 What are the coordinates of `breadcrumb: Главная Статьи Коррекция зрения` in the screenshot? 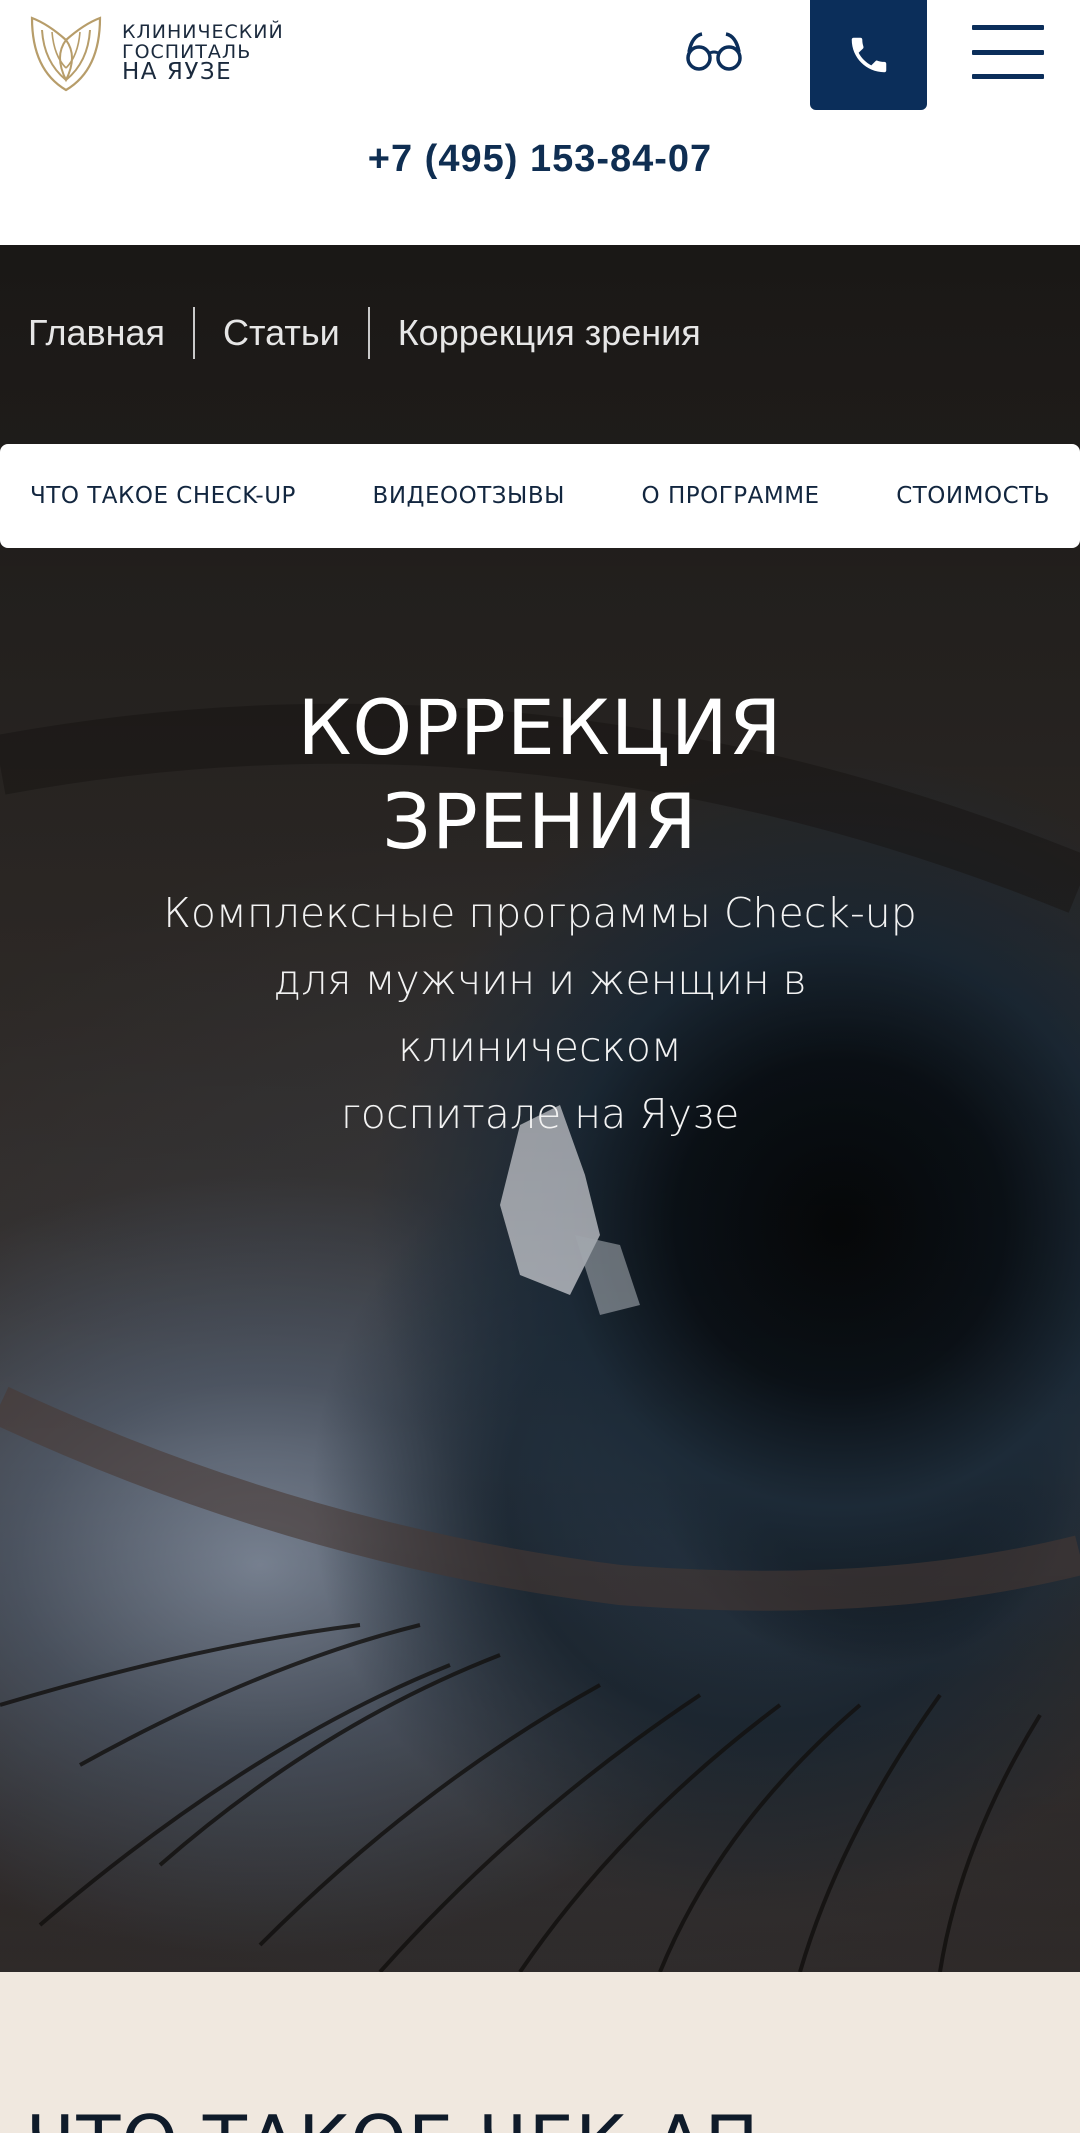 It's located at (364, 333).